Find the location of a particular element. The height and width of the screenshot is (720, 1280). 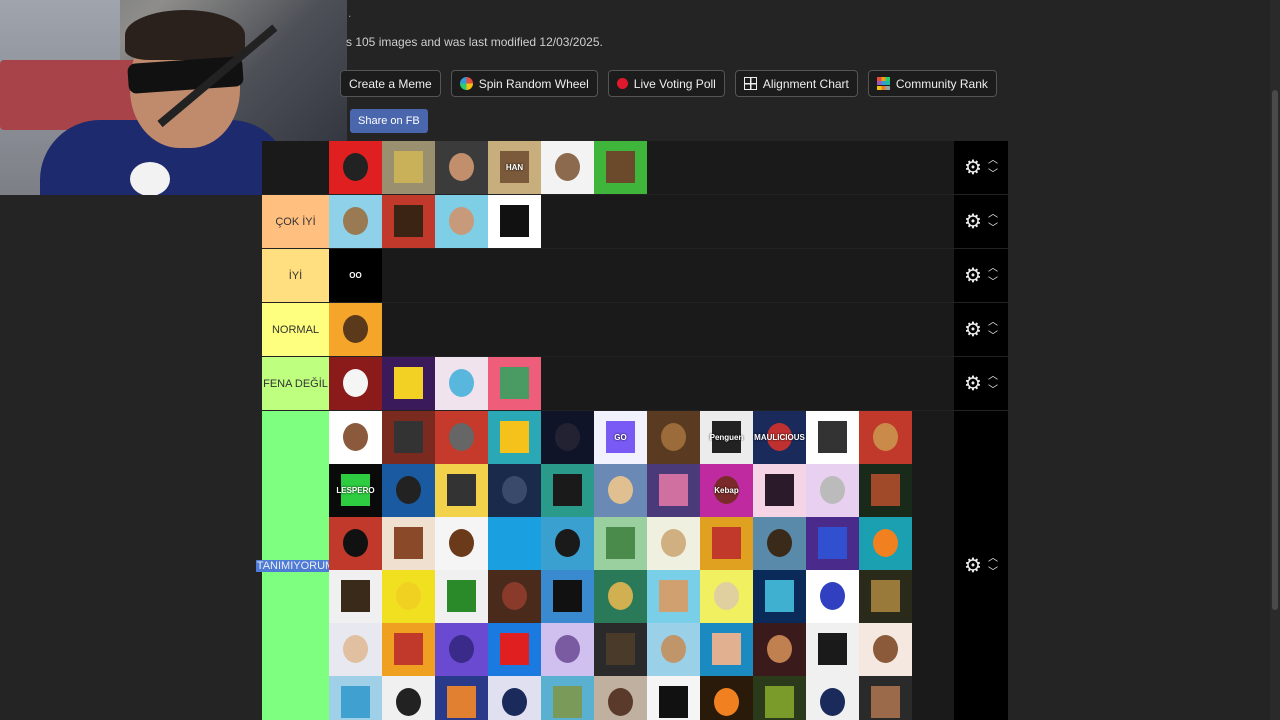

tier-label: TANIMIYORUM is located at coordinates (295, 565).